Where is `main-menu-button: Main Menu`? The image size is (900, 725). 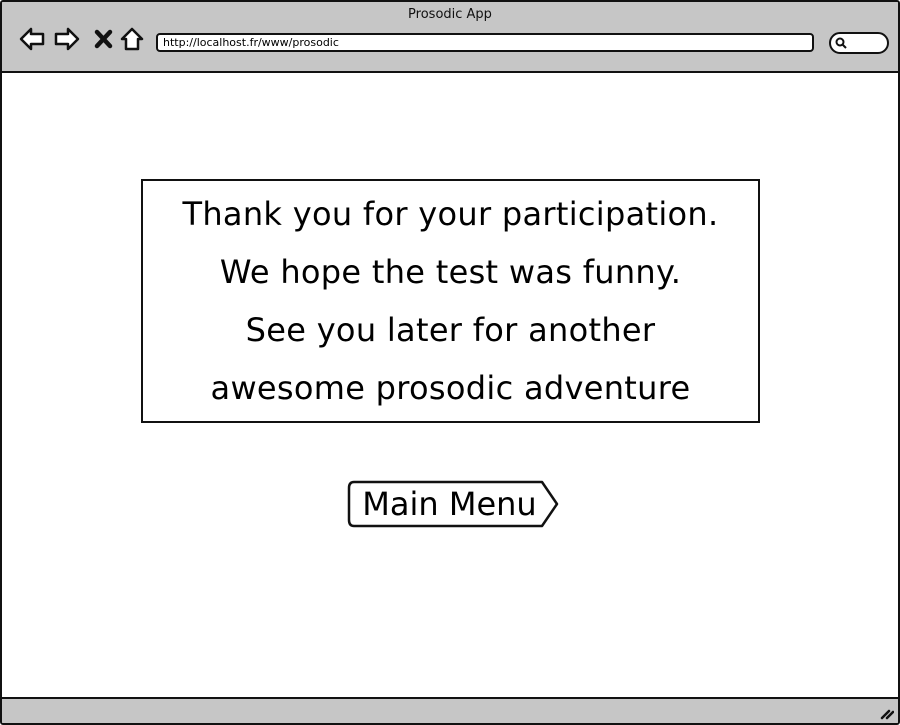
main-menu-button: Main Menu is located at coordinates (453, 504).